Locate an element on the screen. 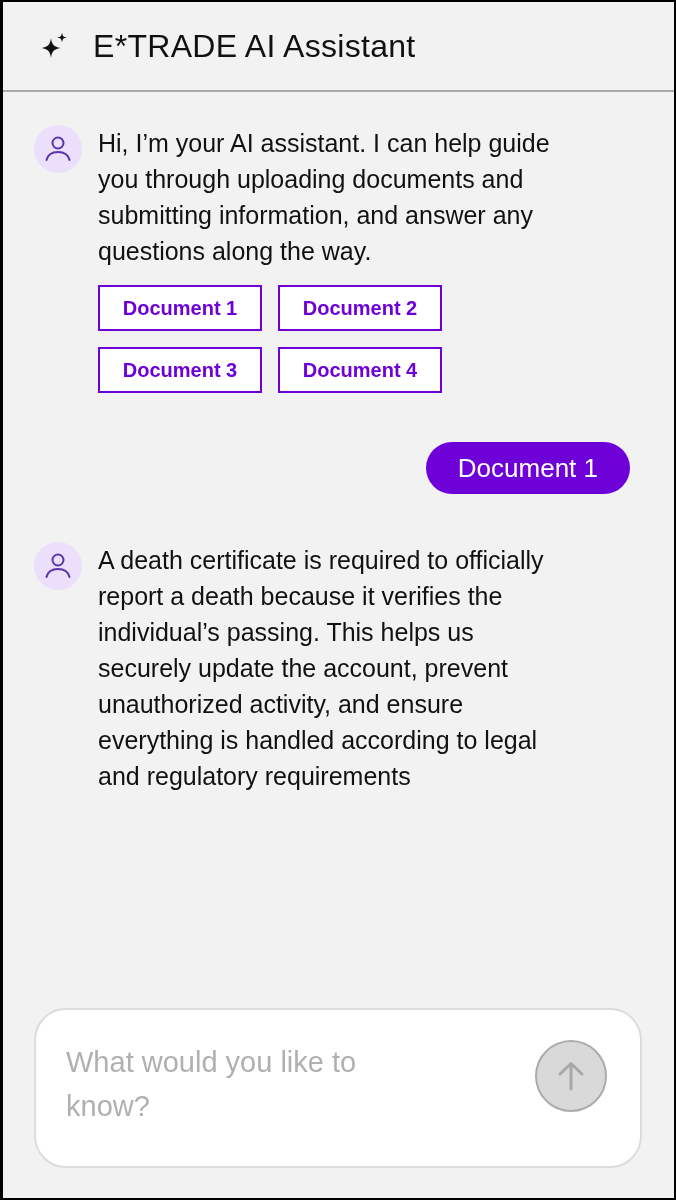 The width and height of the screenshot is (676, 1200). document-option-button: Document 1 is located at coordinates (180, 308).